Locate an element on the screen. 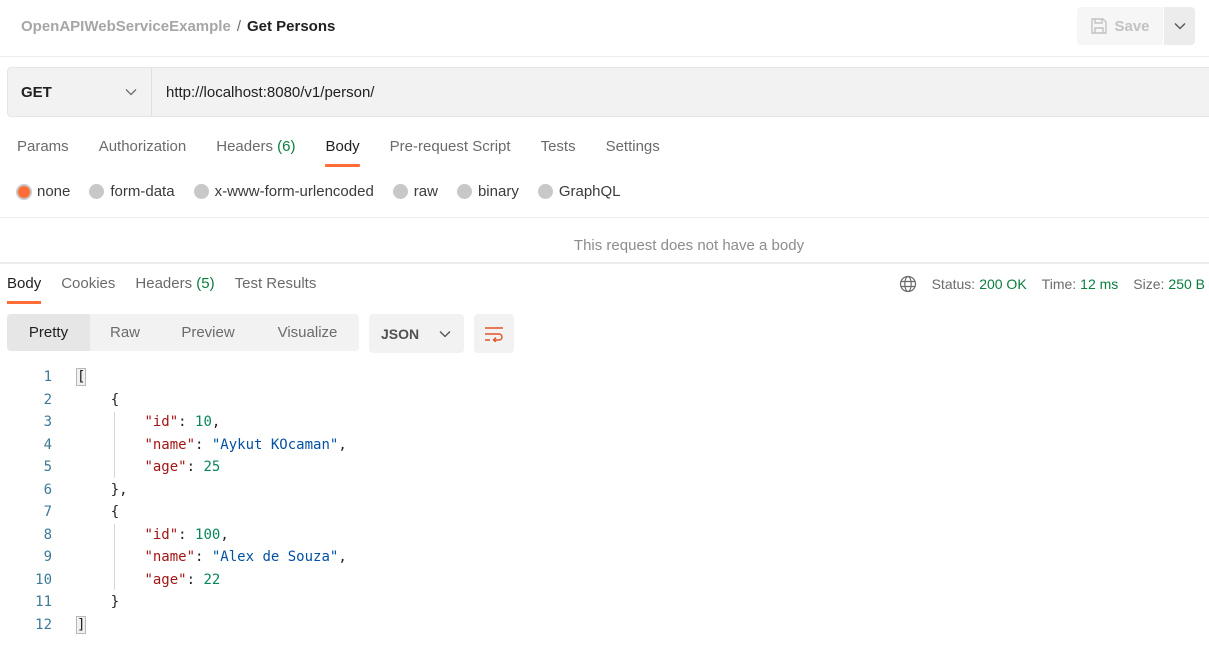  json-key: "age" is located at coordinates (165, 467).